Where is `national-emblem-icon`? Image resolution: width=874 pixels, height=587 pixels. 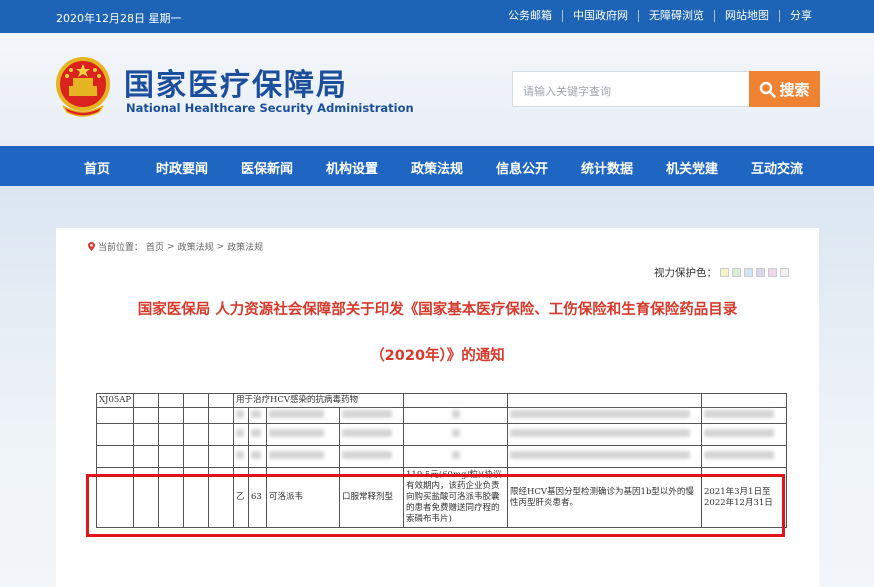
national-emblem-icon is located at coordinates (83, 87).